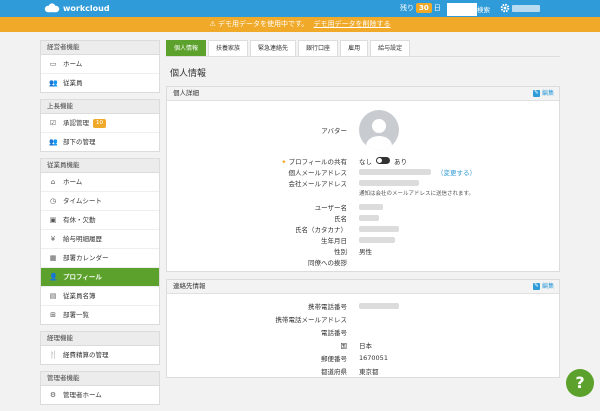  I want to click on sidebar-item-leave: ▣ 有休・欠勤, so click(100, 220).